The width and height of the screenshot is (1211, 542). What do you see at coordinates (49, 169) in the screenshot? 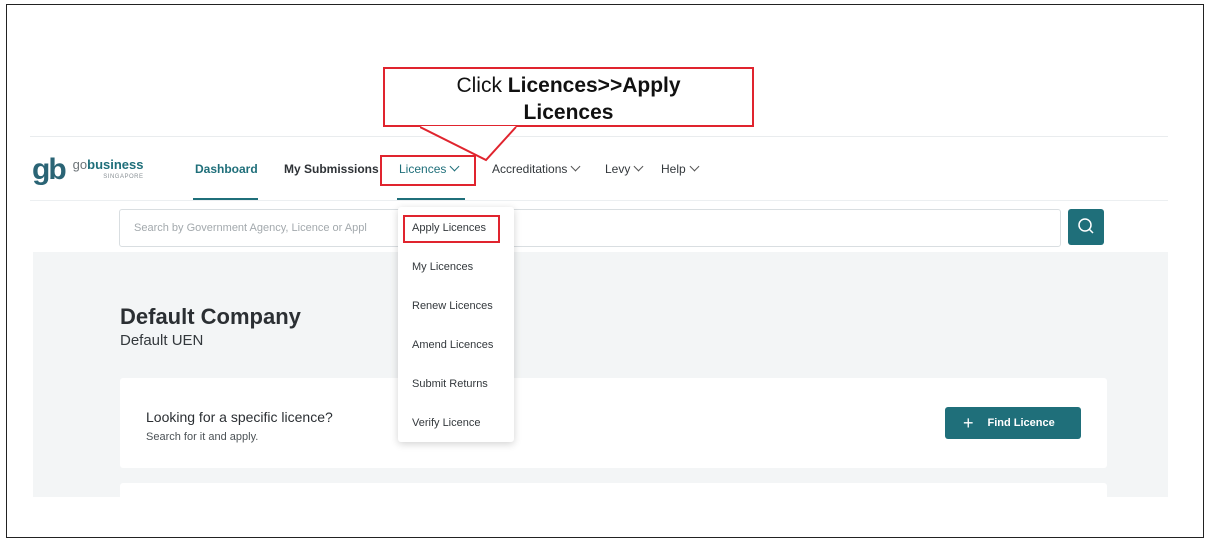
I see `logo-mark: gb` at bounding box center [49, 169].